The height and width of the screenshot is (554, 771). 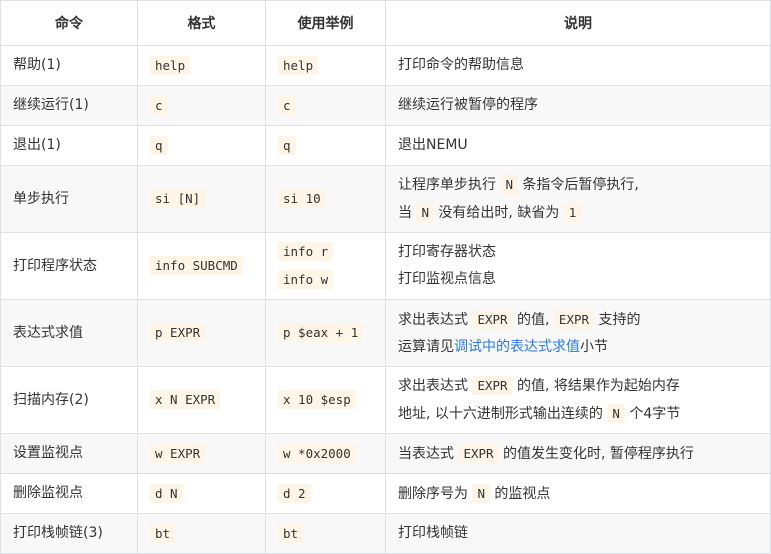 I want to click on format-code: q, so click(x=159, y=145).